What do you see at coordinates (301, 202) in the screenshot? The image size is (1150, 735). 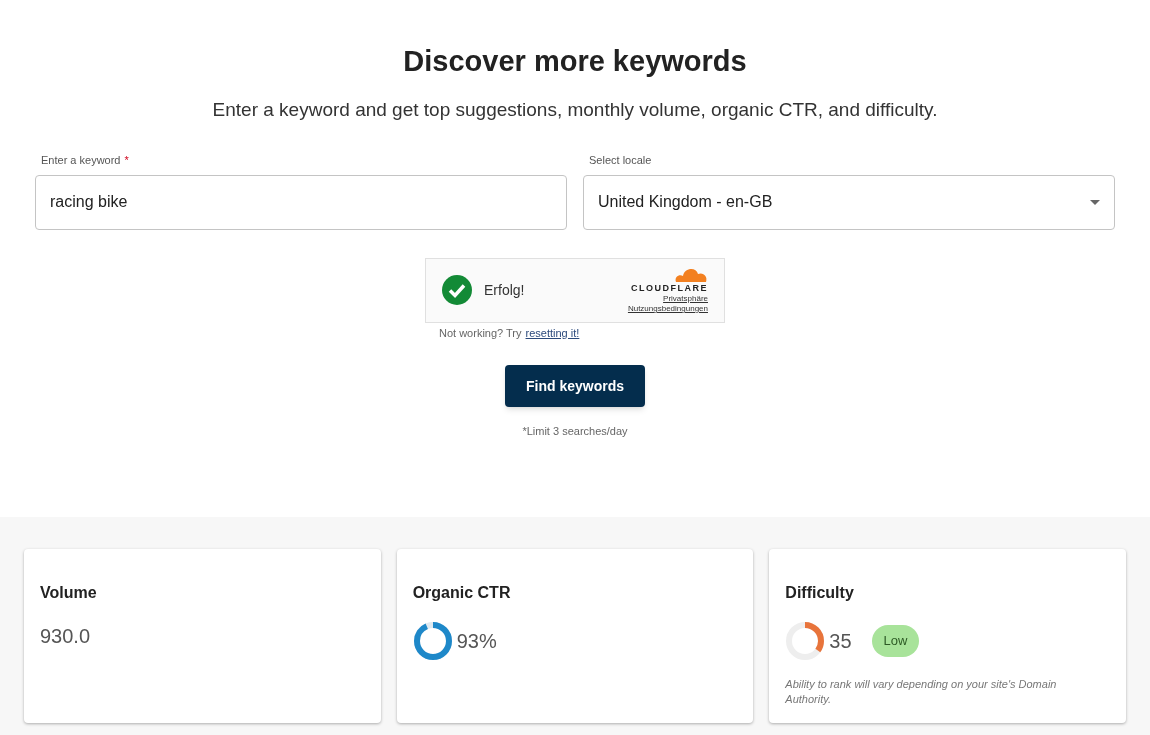 I see `keyword-input: racing bike` at bounding box center [301, 202].